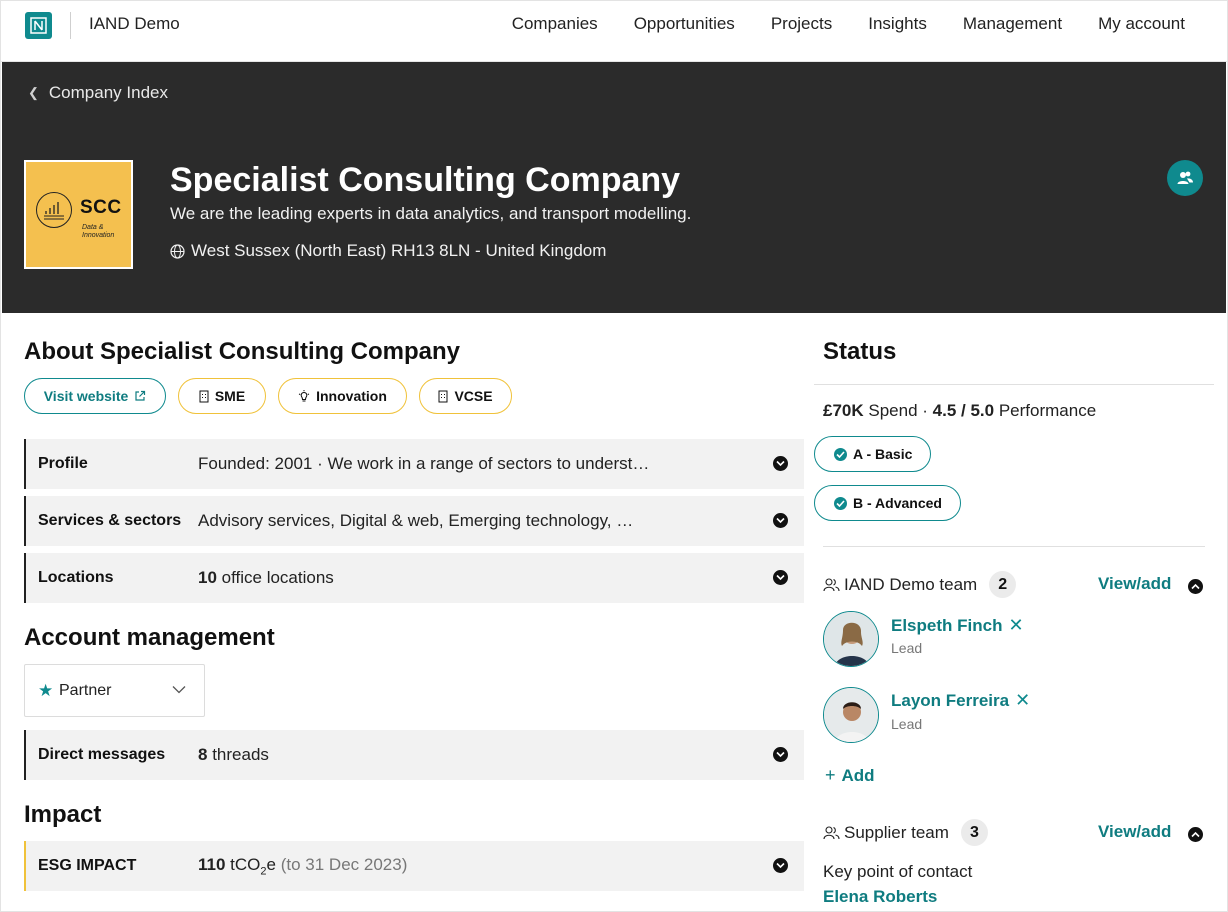 This screenshot has width=1228, height=912. I want to click on chevron-left-icon: ❮, so click(33, 92).